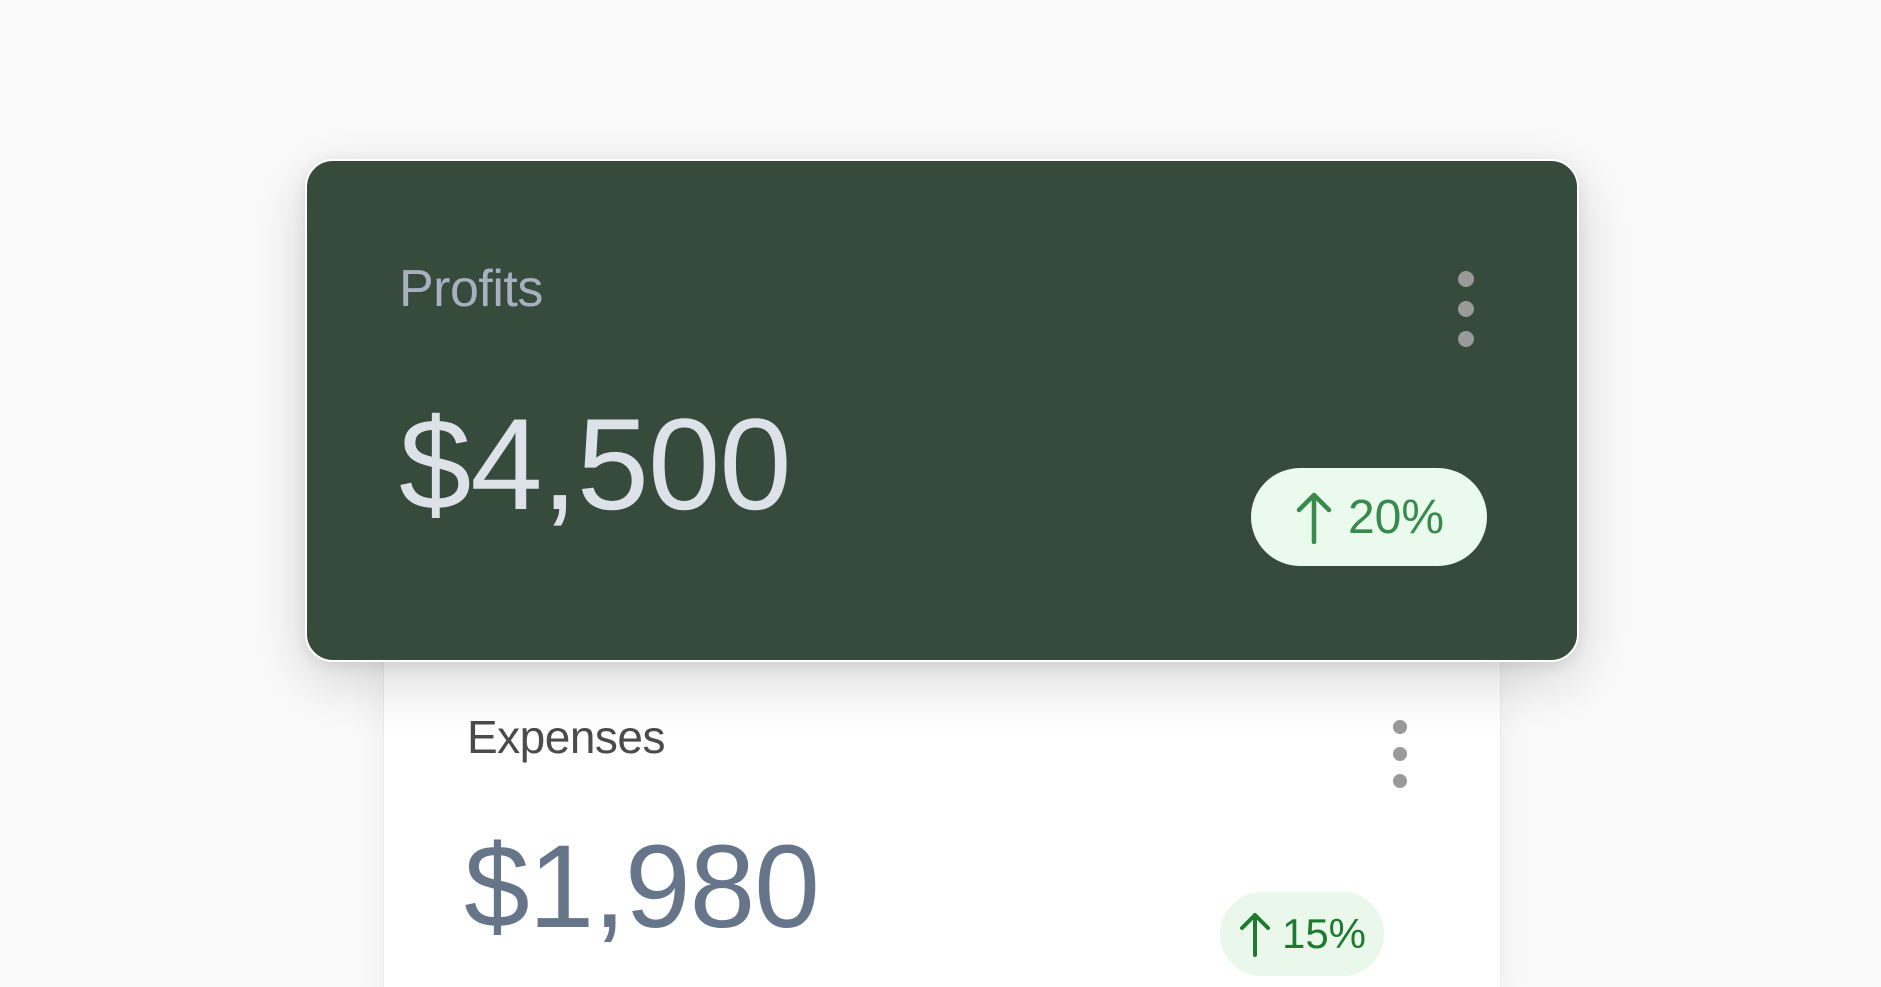 The height and width of the screenshot is (987, 1881). Describe the element at coordinates (471, 289) in the screenshot. I see `profits-label: Profits` at that location.